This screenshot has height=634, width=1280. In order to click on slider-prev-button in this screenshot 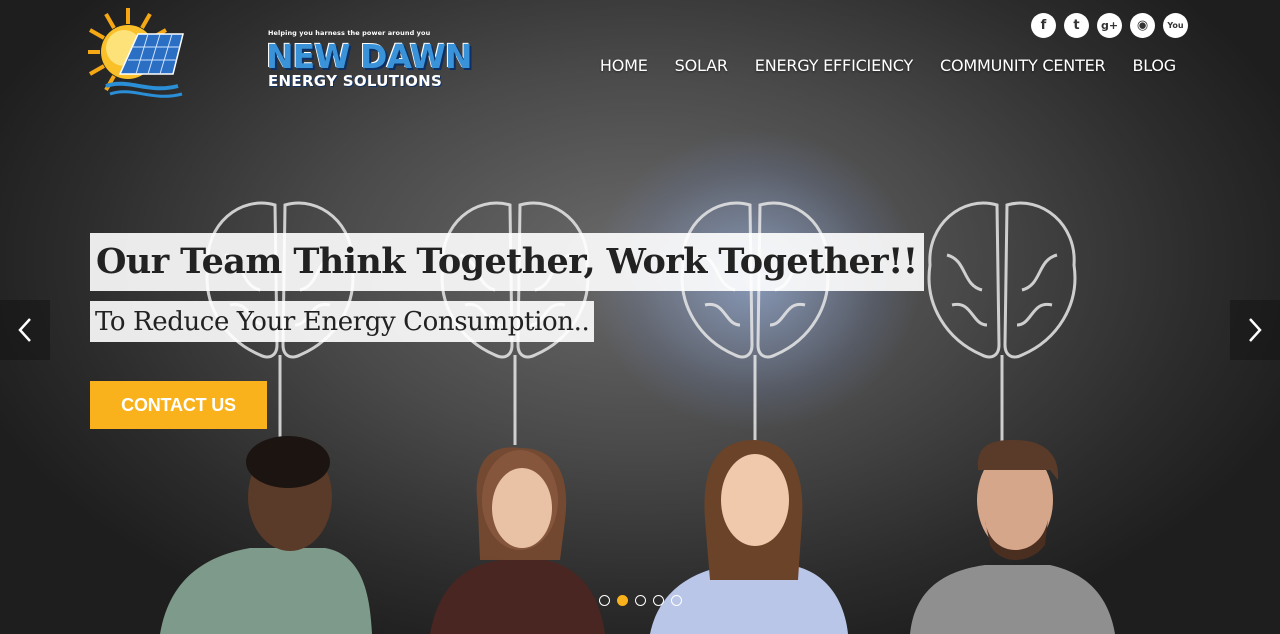, I will do `click(25, 330)`.